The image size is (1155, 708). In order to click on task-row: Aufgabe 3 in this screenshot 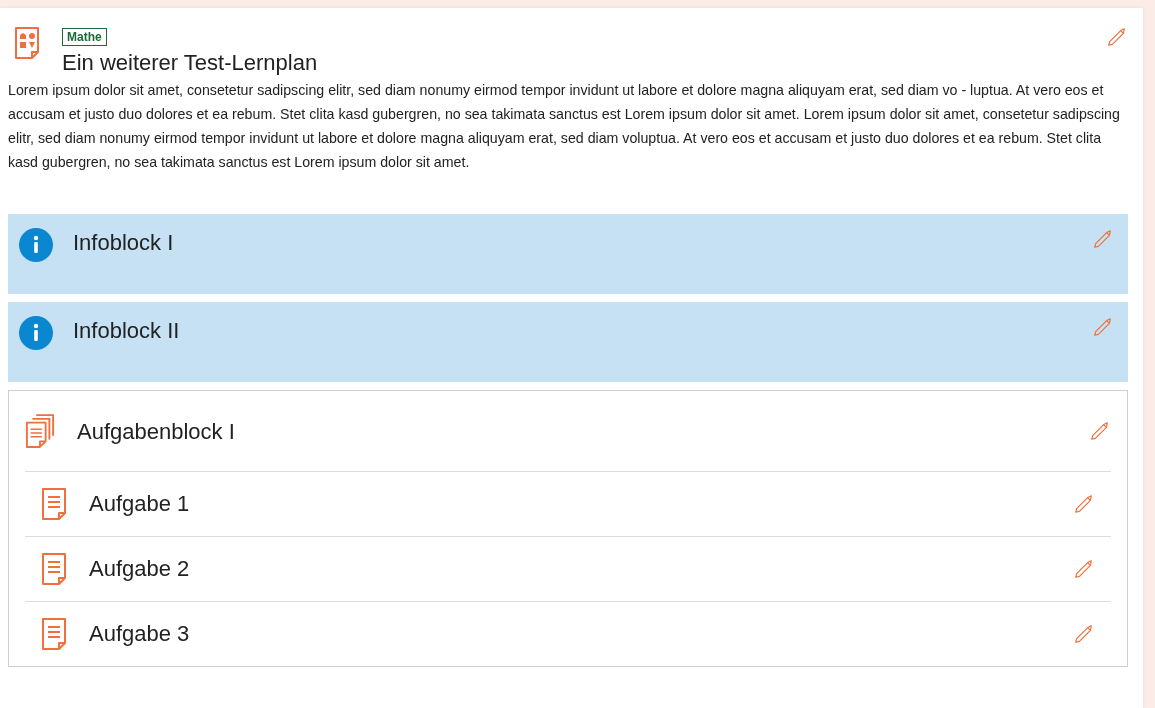, I will do `click(568, 633)`.